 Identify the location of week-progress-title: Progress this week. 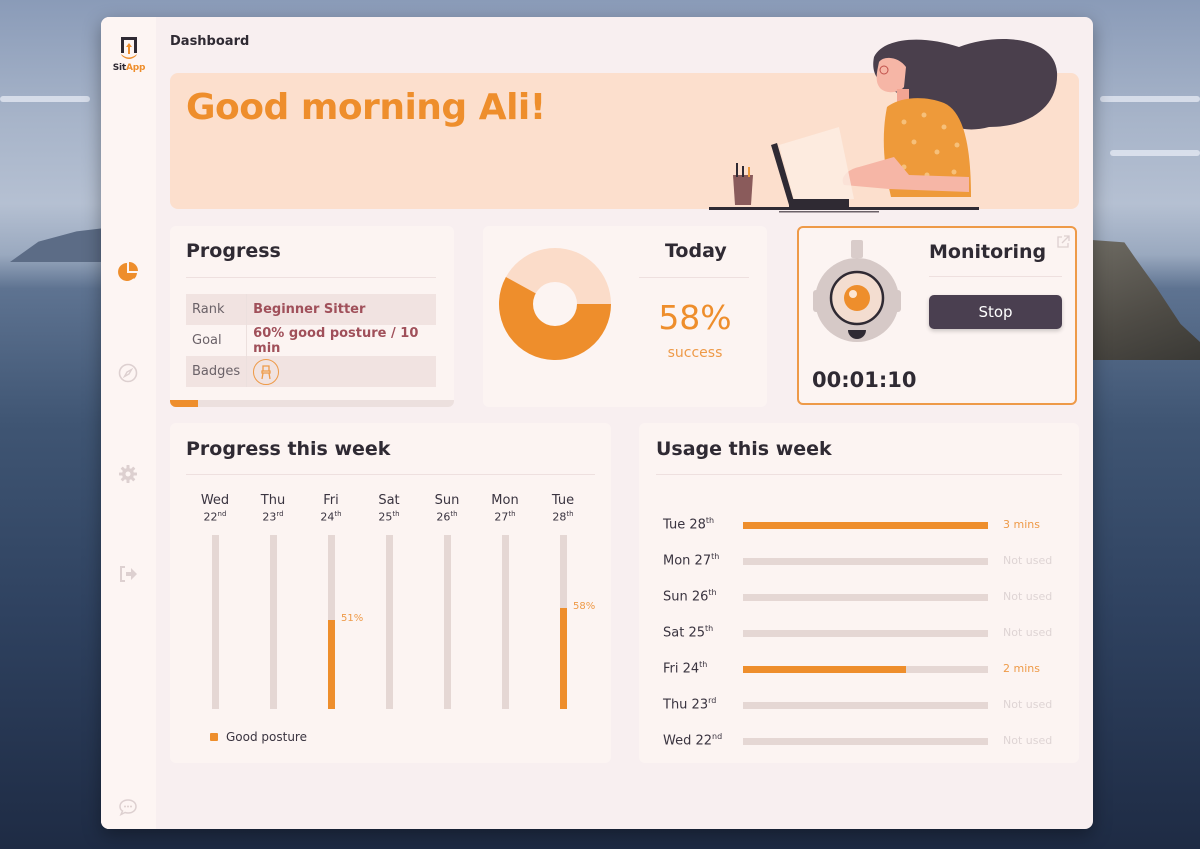
(288, 449).